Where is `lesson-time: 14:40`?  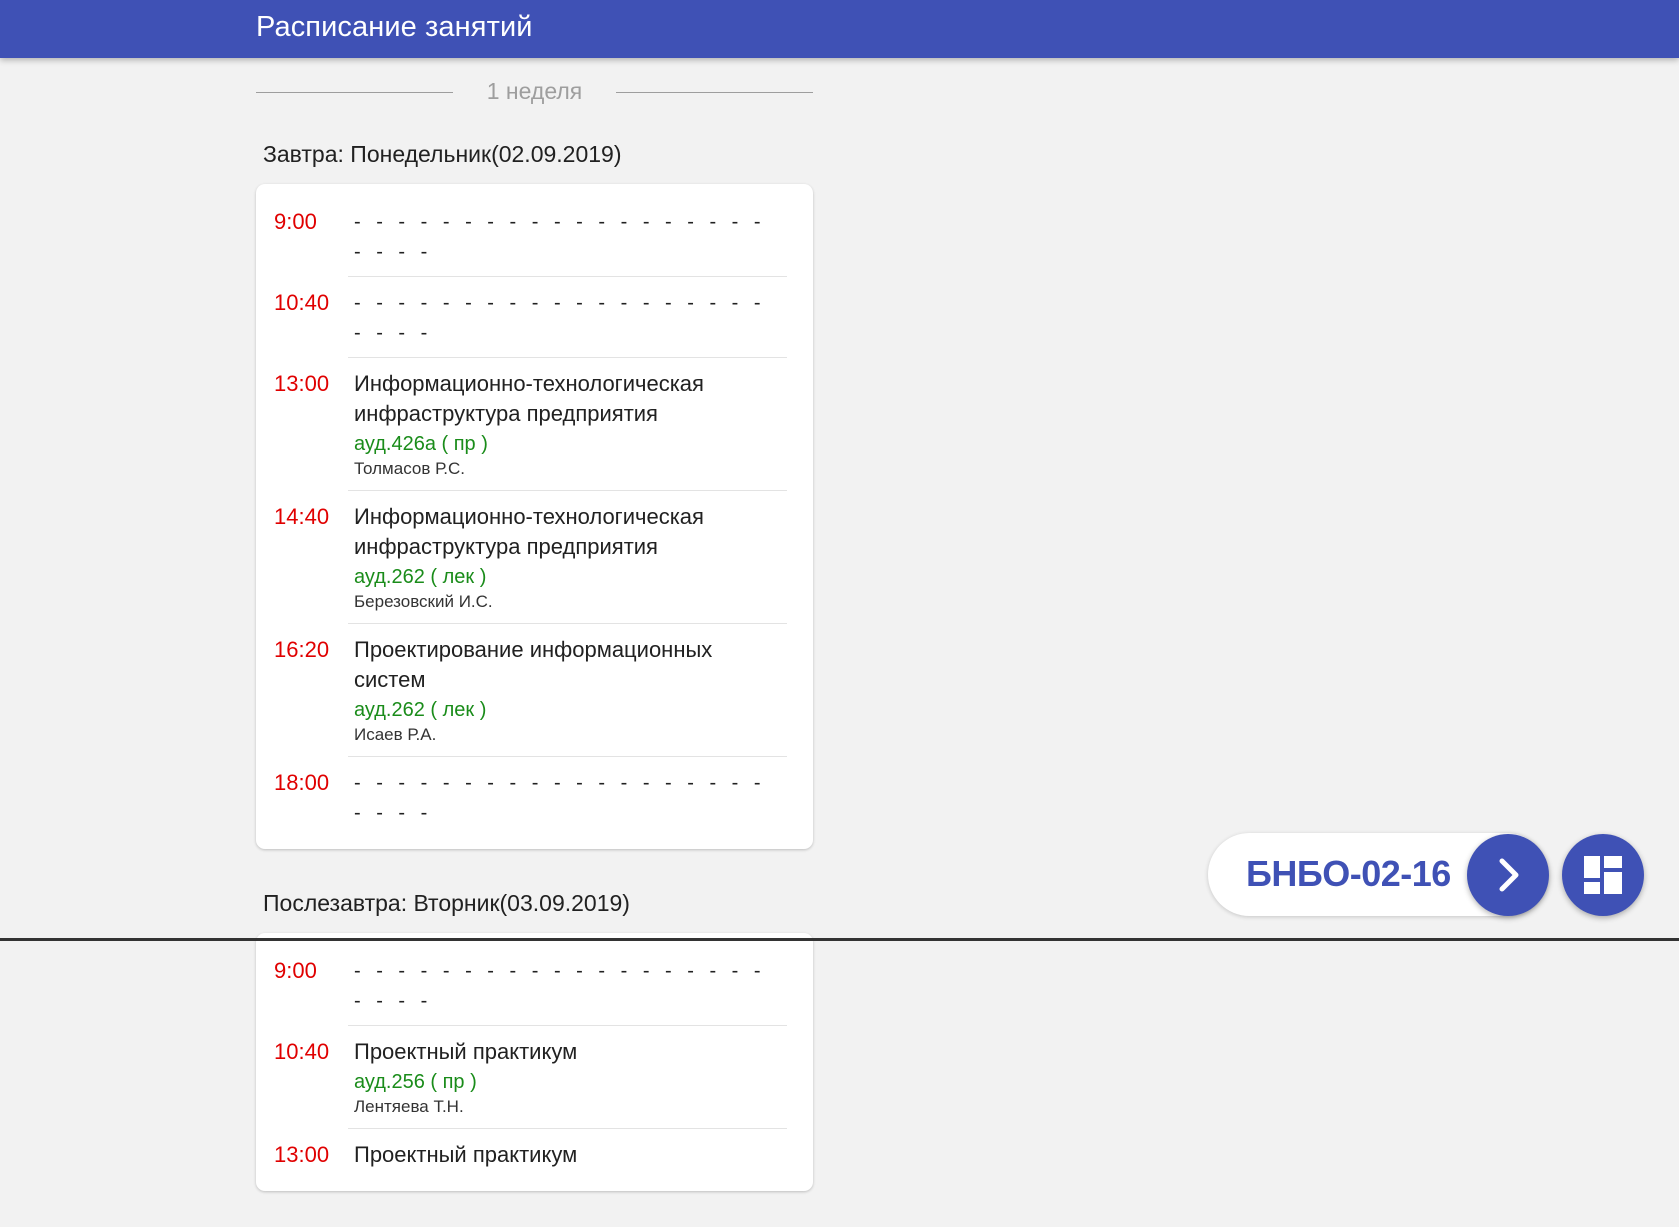
lesson-time: 14:40 is located at coordinates (302, 516).